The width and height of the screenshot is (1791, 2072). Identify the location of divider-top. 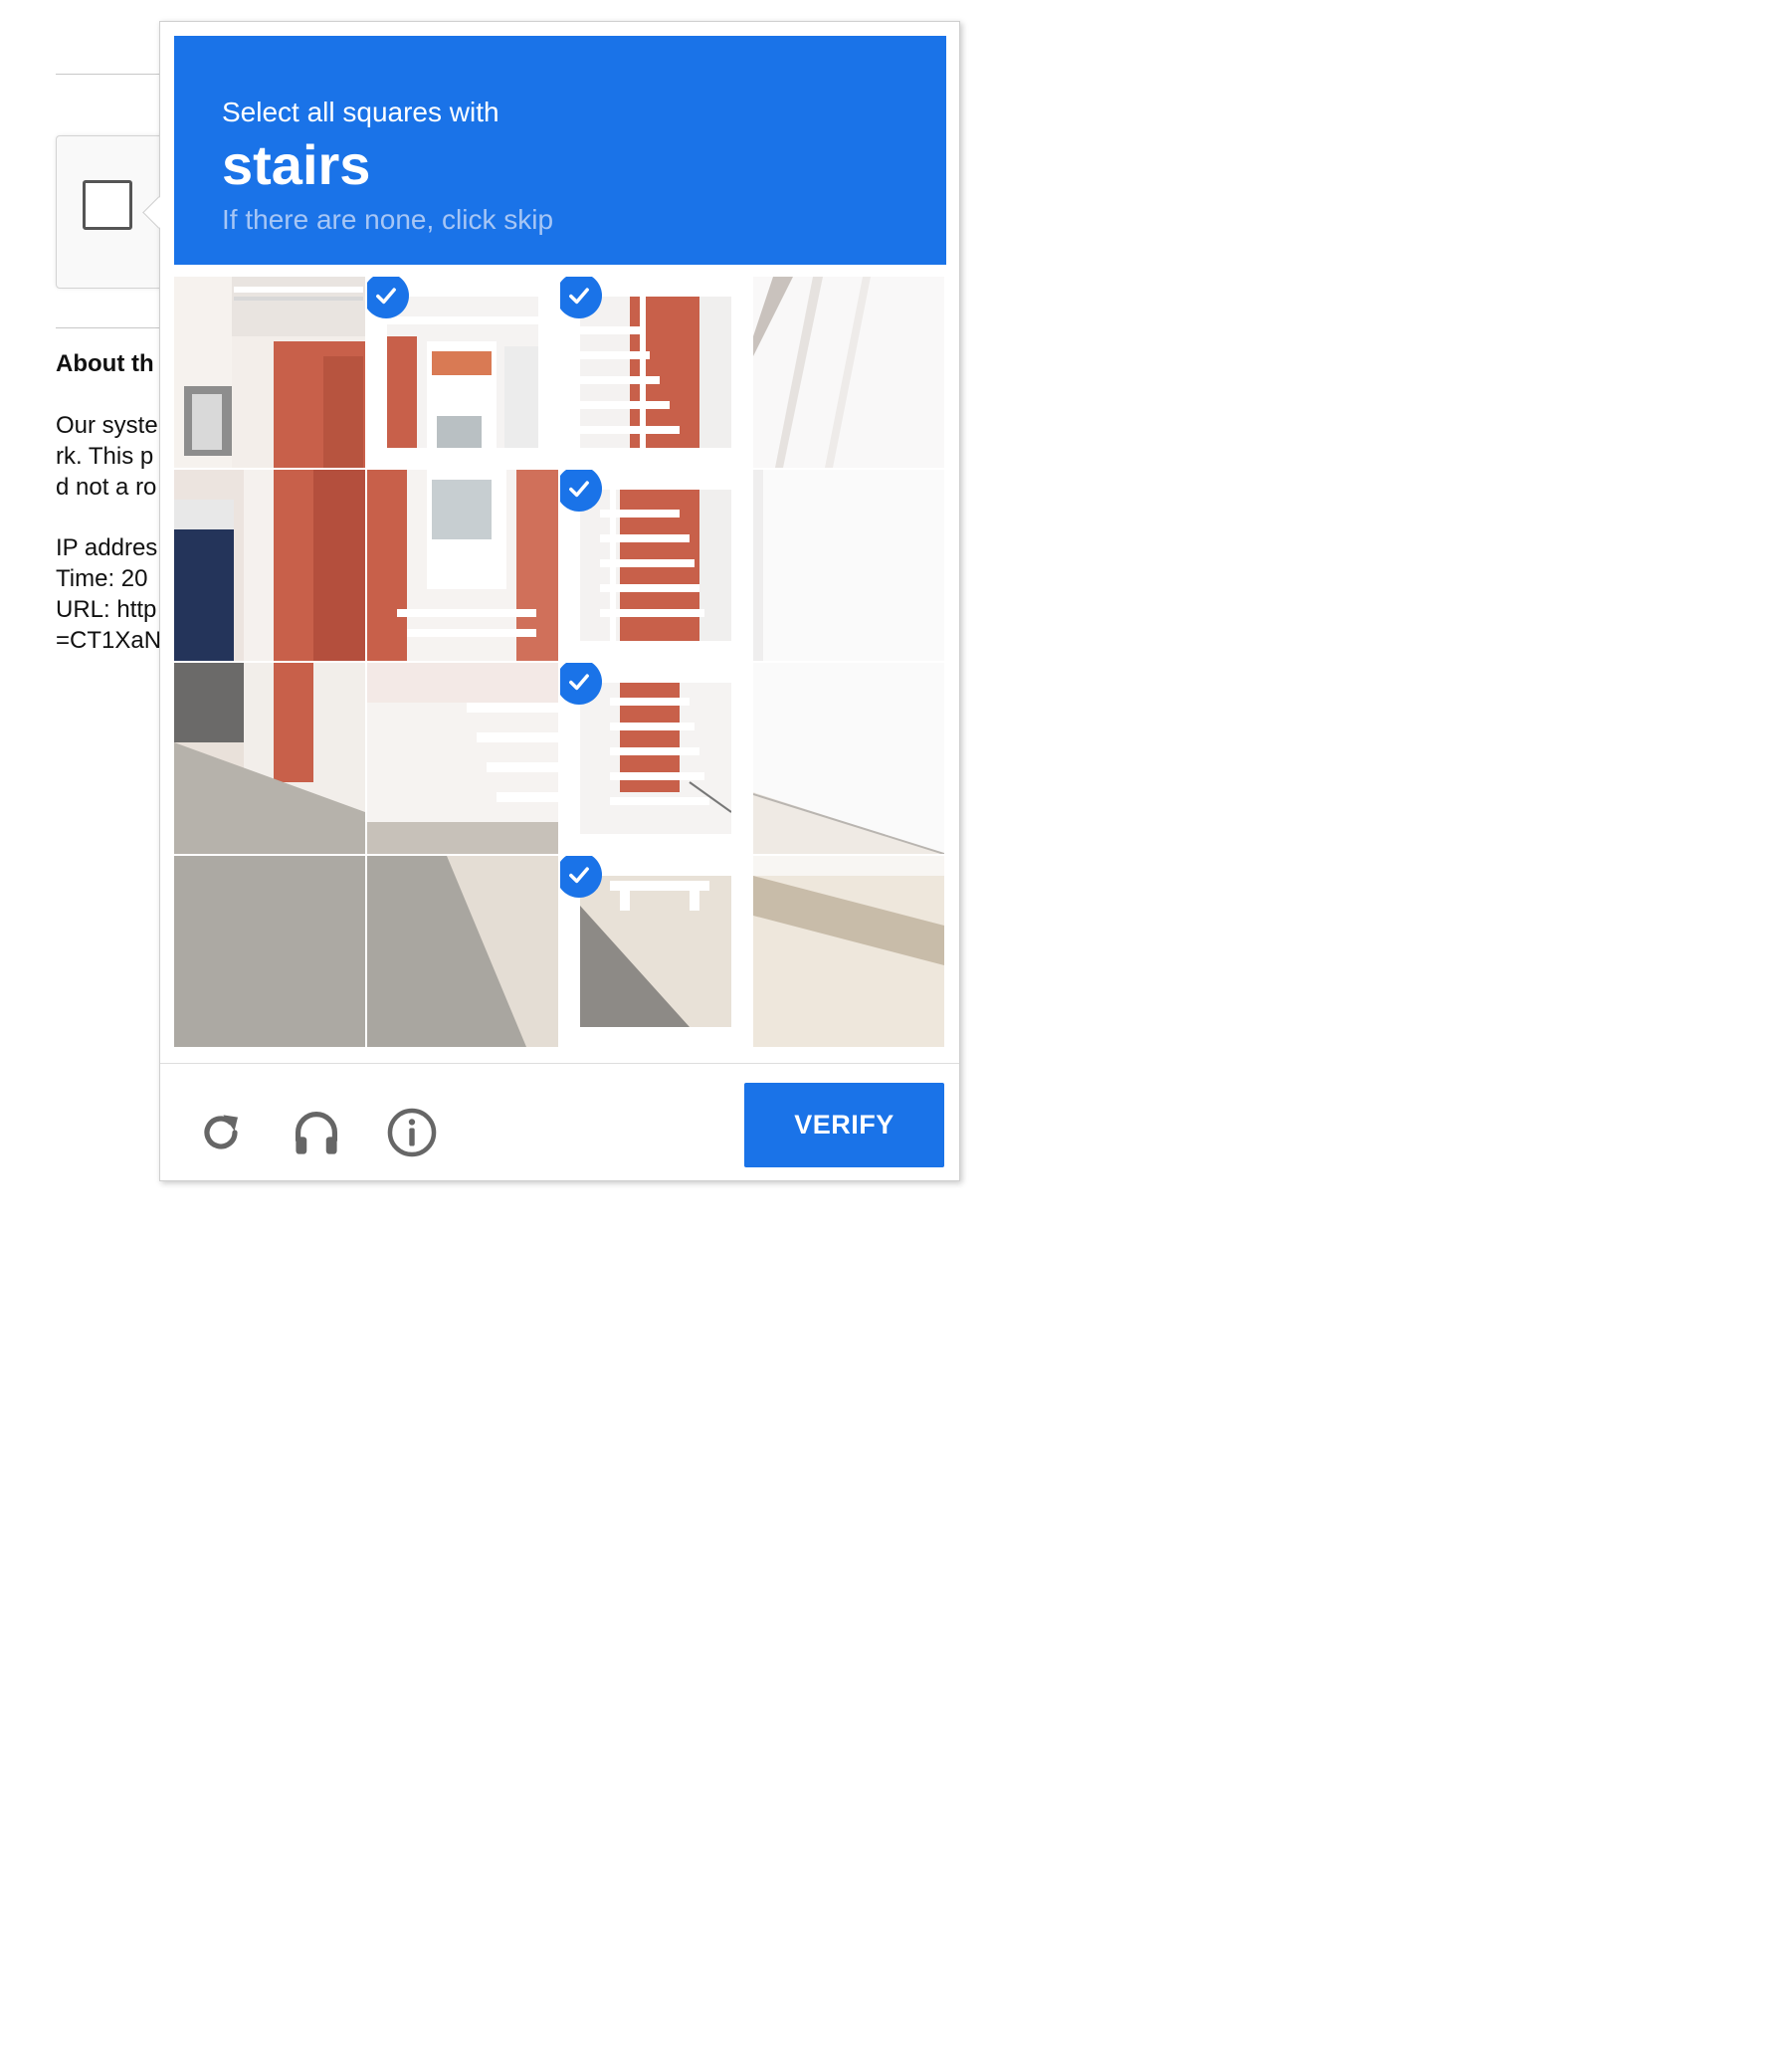
(110, 74).